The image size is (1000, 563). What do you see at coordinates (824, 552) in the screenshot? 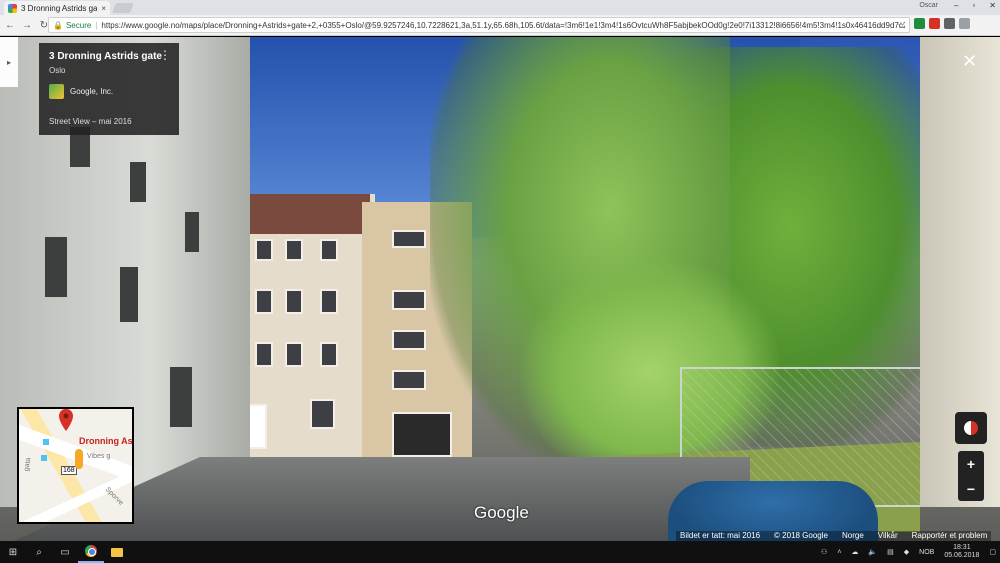
I see `people-icon: ⚇` at bounding box center [824, 552].